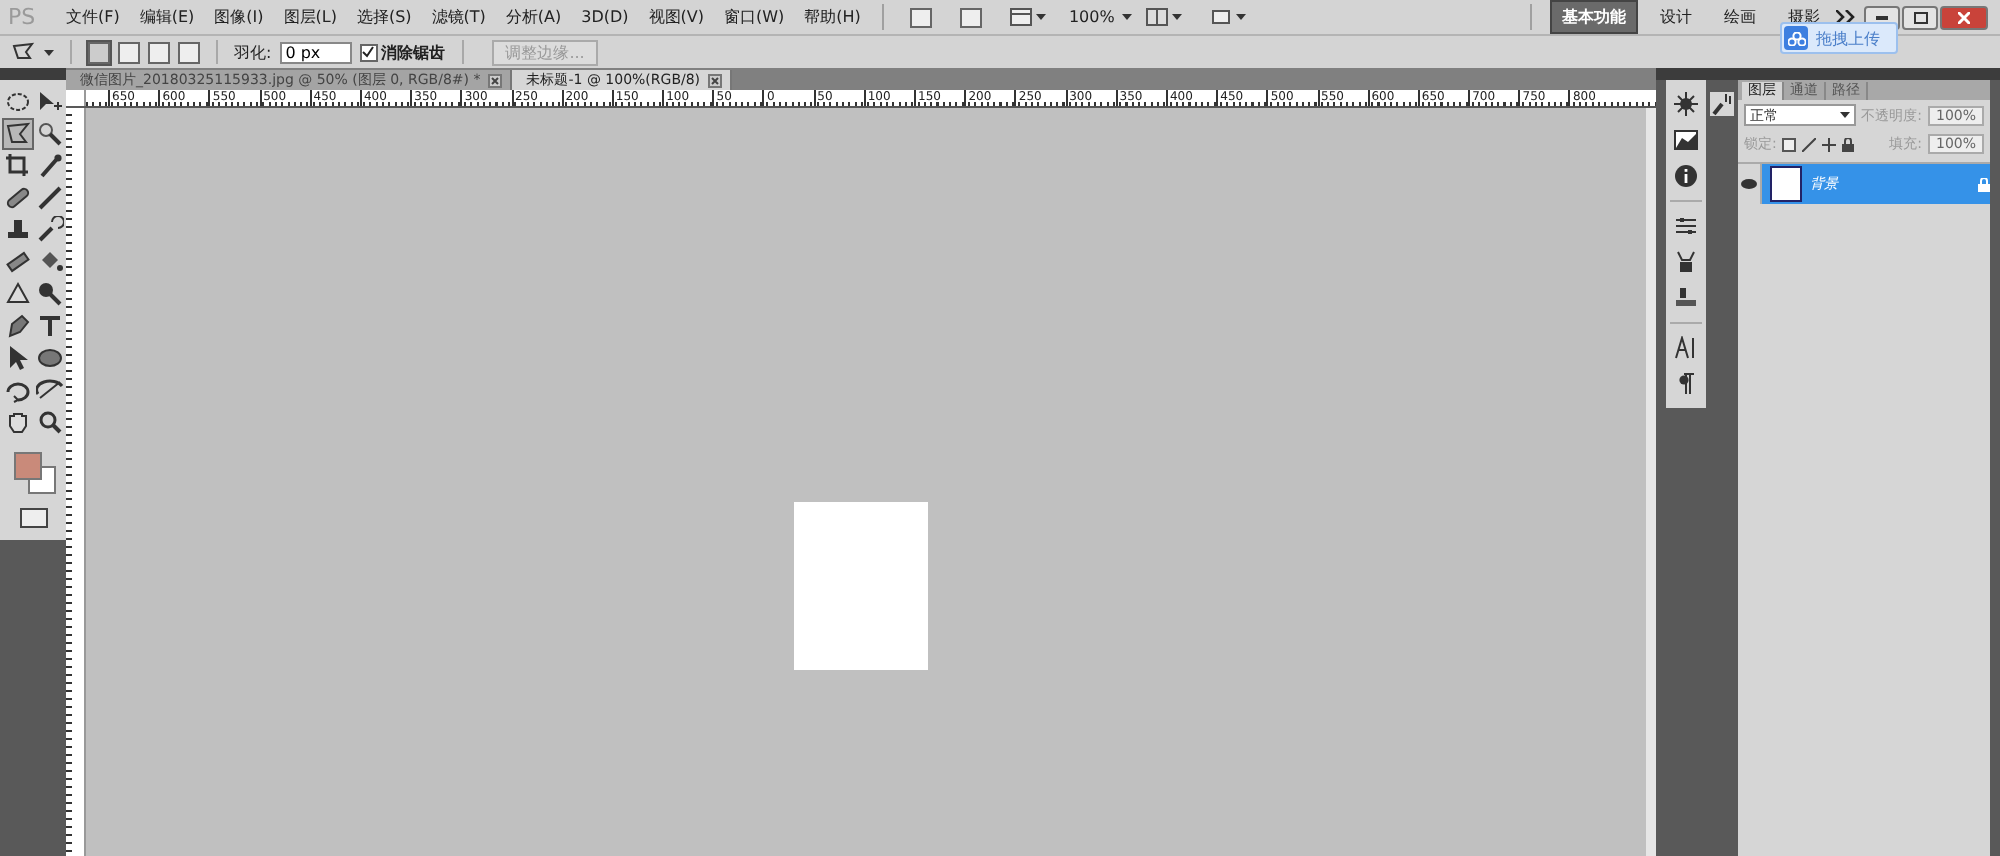  I want to click on grid-icon, so click(1021, 17).